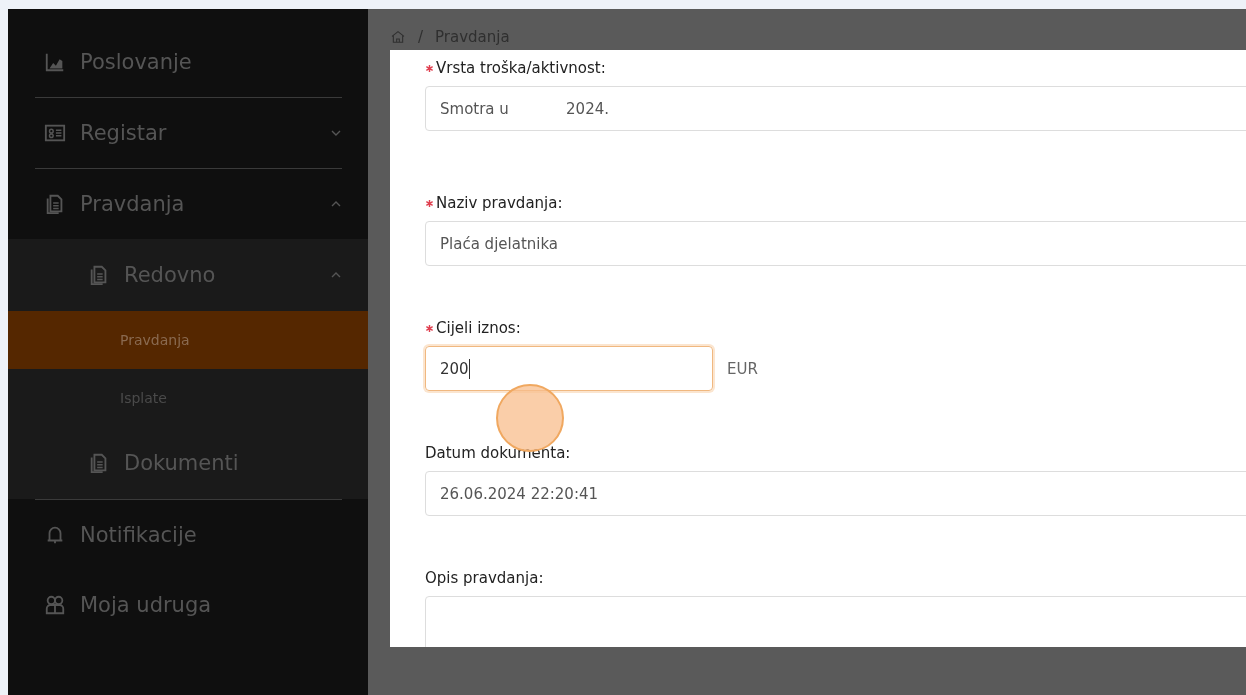 The image size is (1246, 695). What do you see at coordinates (498, 453) in the screenshot?
I see `field-label: Datum dokumenta:` at bounding box center [498, 453].